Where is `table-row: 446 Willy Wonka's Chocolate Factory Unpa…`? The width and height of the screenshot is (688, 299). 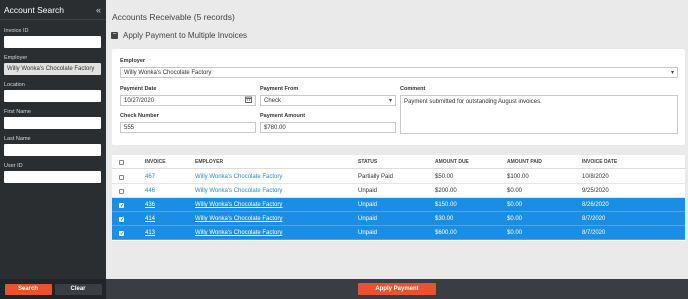 table-row: 446 Willy Wonka's Chocolate Factory Unpa… is located at coordinates (398, 191).